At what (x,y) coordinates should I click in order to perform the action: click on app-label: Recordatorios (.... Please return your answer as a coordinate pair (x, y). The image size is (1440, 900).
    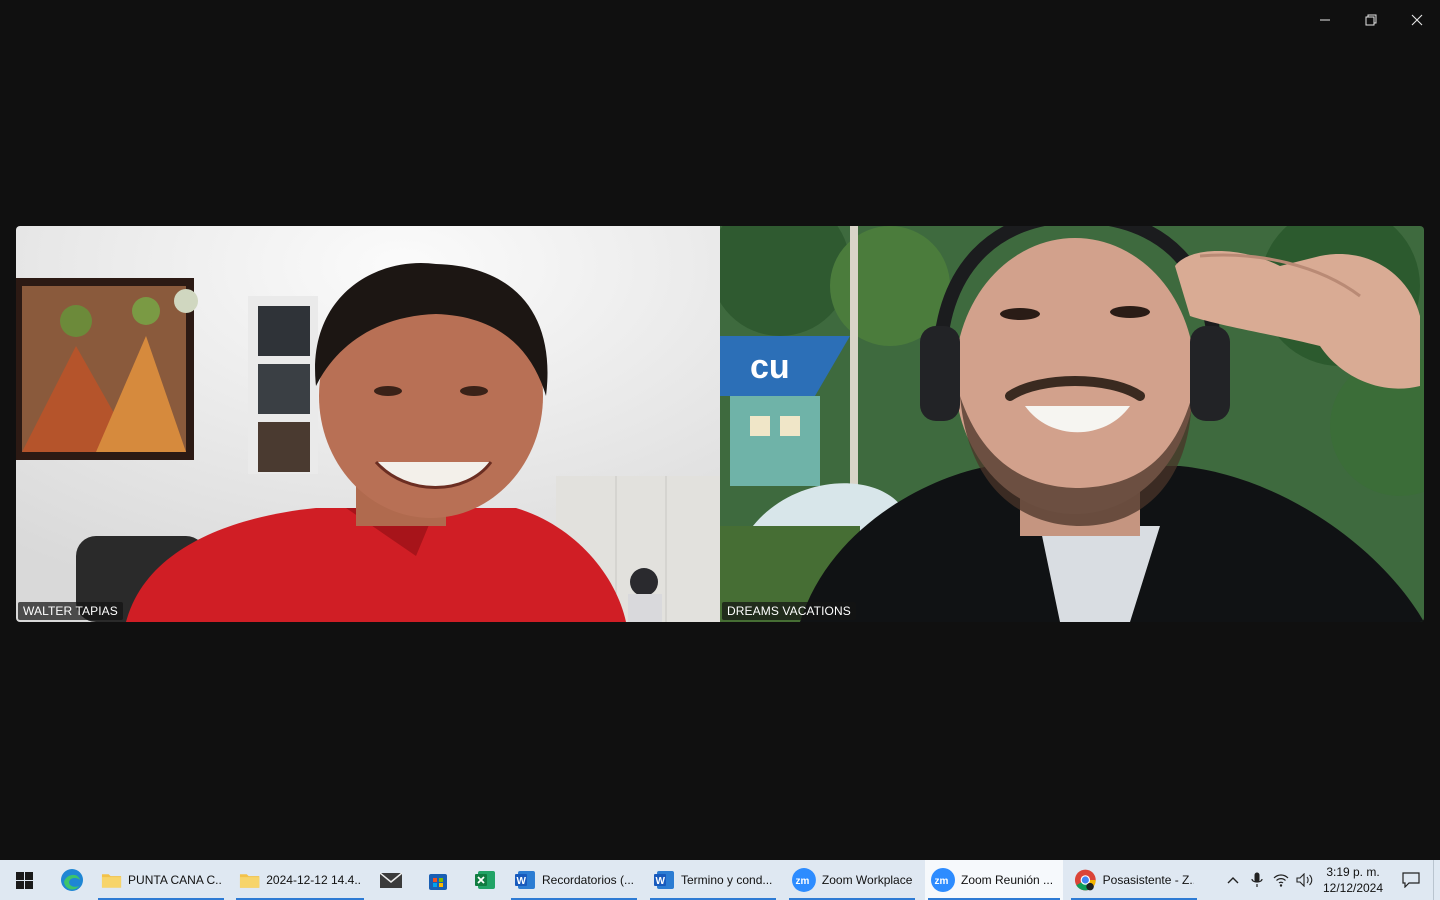
    Looking at the image, I should click on (587, 880).